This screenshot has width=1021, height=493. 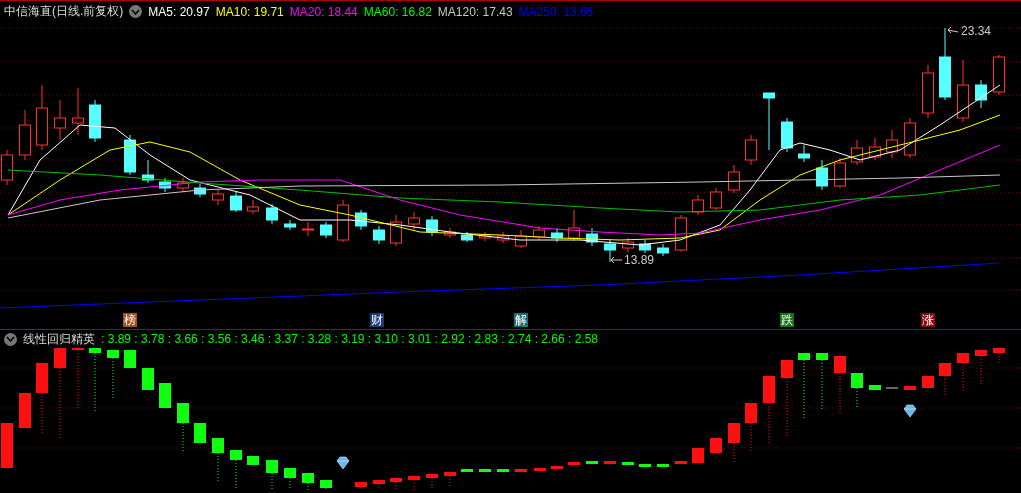 I want to click on ma-label: MA120: 17.43, so click(x=475, y=11).